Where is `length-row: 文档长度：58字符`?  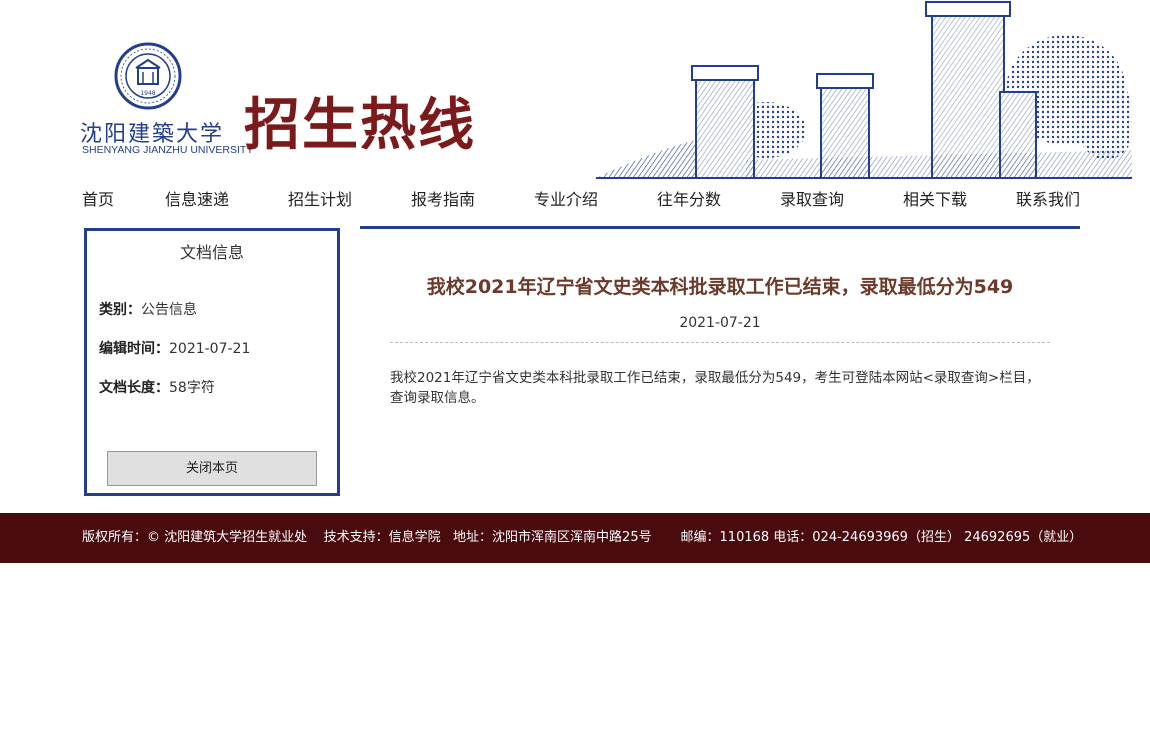 length-row: 文档长度：58字符 is located at coordinates (157, 387).